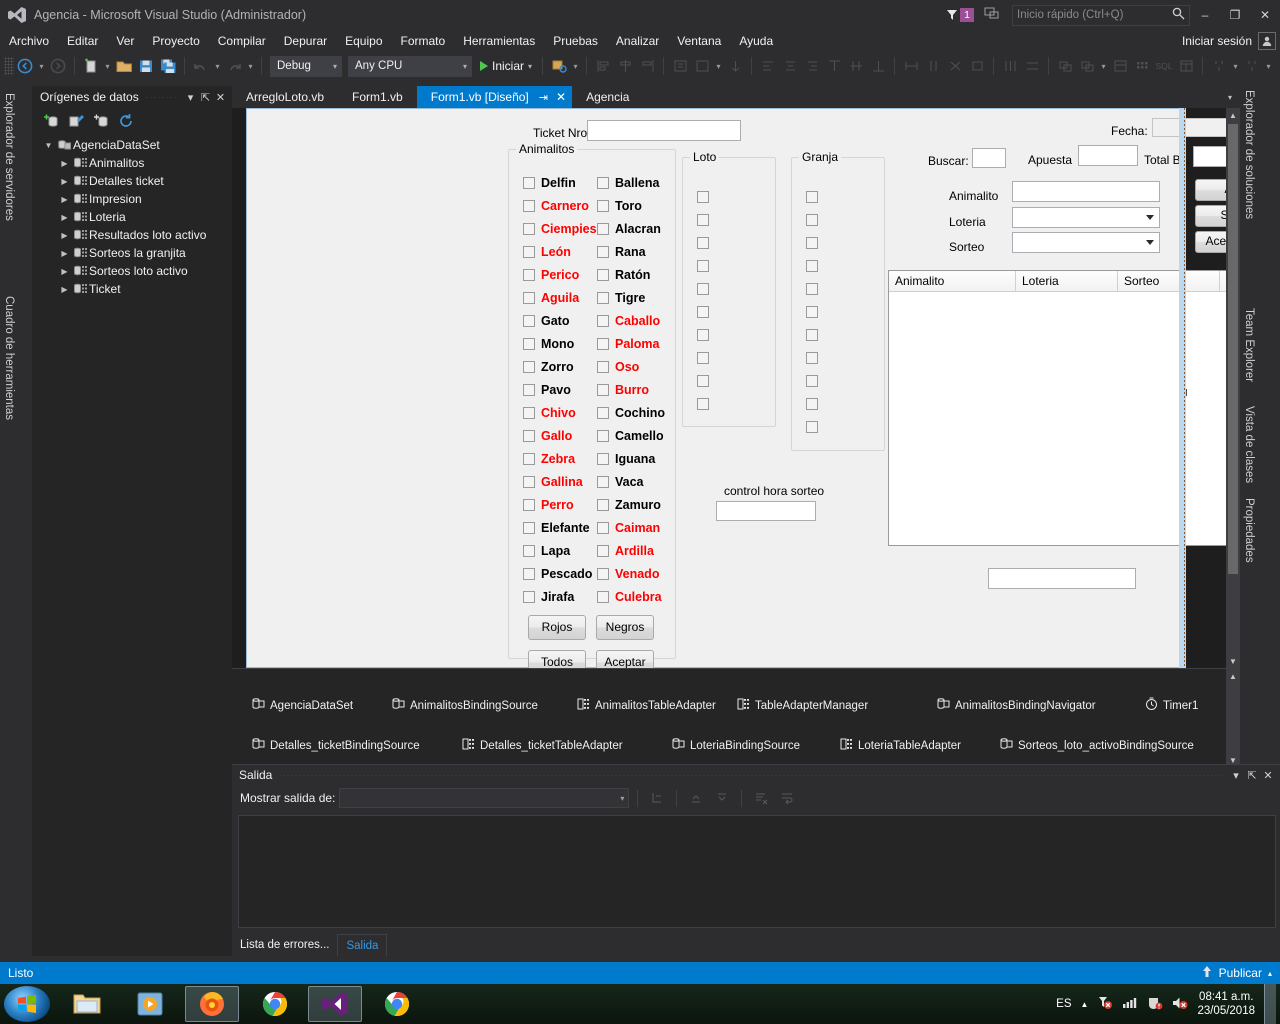  Describe the element at coordinates (630, 436) in the screenshot. I see `checkbox-camello: Camello` at that location.